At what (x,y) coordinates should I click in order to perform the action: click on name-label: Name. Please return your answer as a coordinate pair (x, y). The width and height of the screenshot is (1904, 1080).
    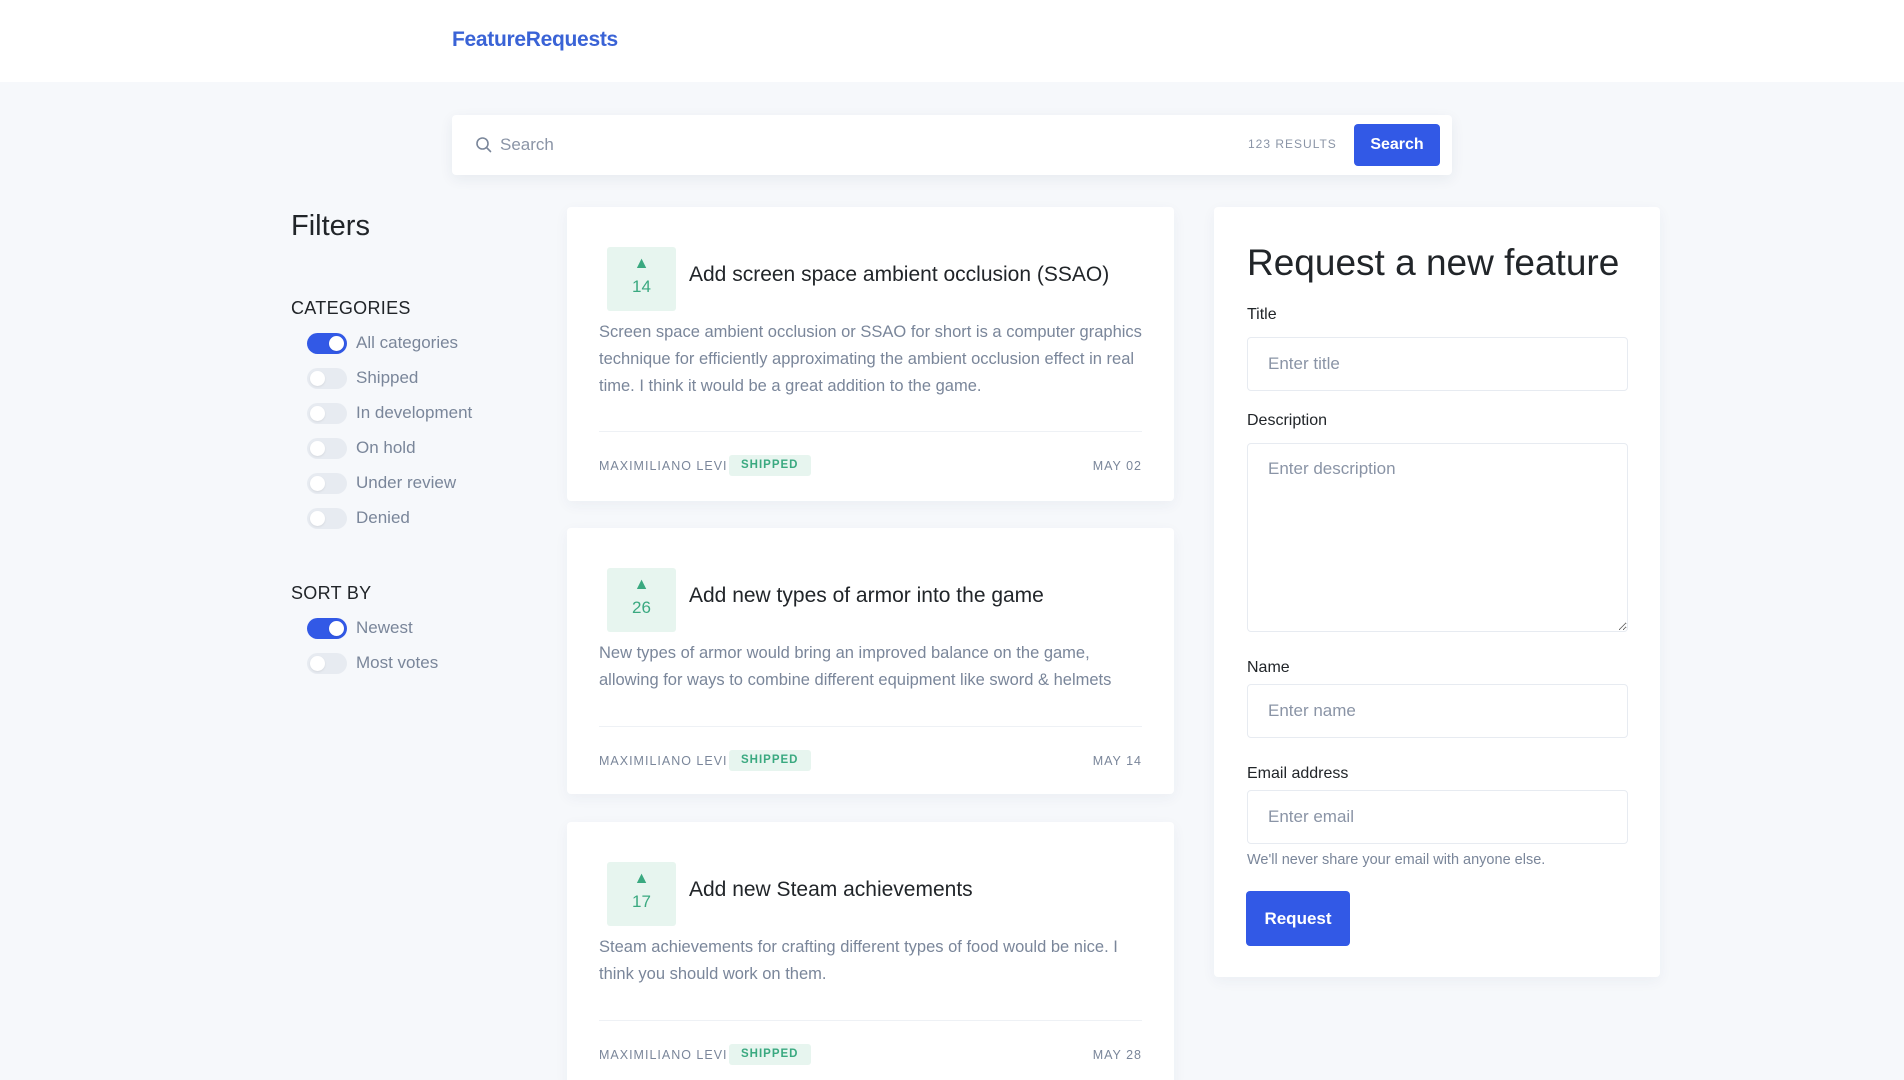
    Looking at the image, I should click on (1268, 667).